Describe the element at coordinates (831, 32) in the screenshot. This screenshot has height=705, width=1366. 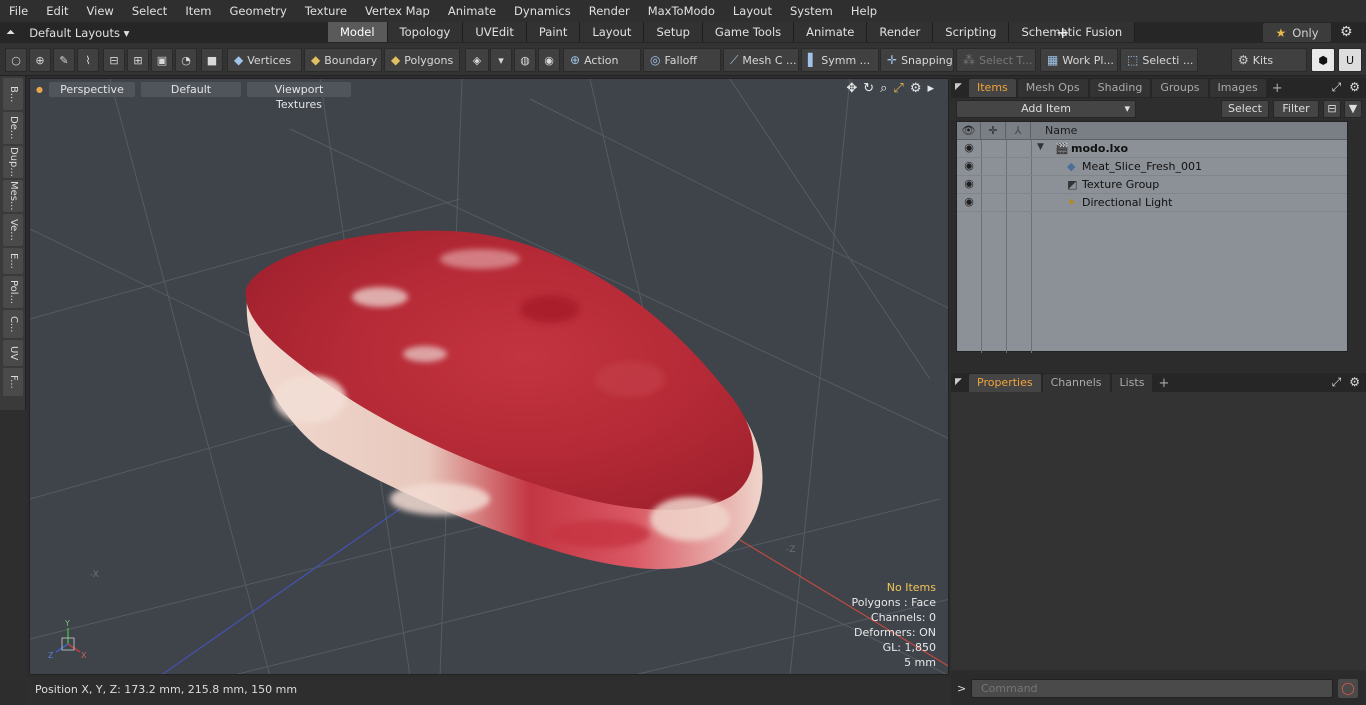
I see `tab-animate: Animate` at that location.